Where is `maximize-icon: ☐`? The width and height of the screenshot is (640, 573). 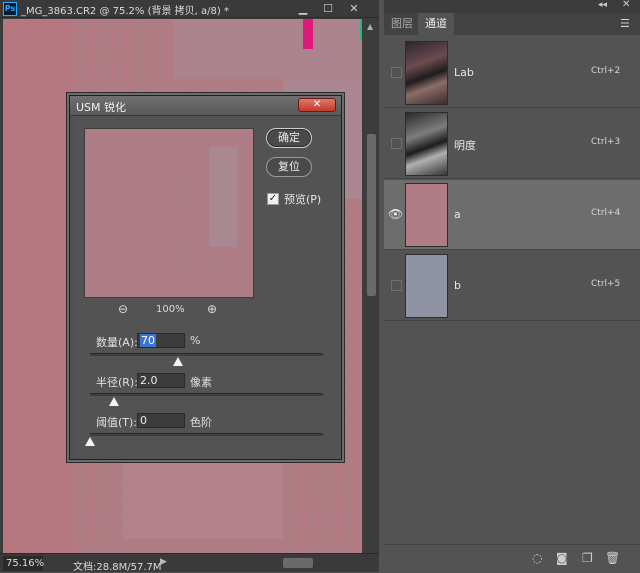 maximize-icon: ☐ is located at coordinates (328, 8).